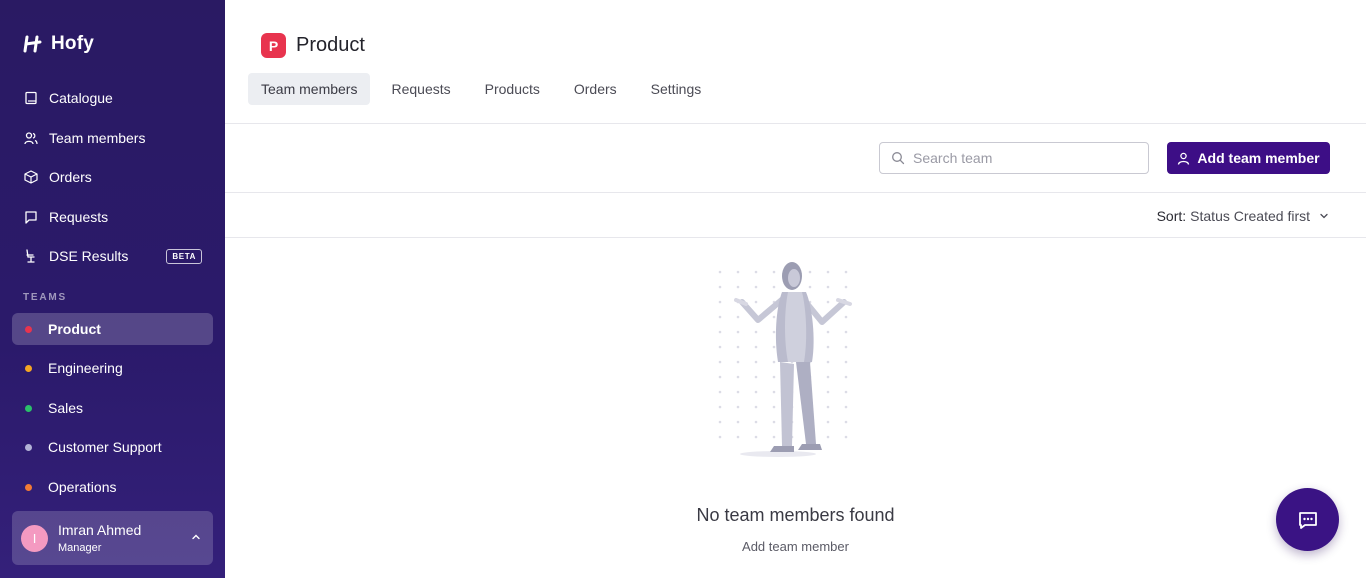  What do you see at coordinates (420, 89) in the screenshot?
I see `tab-requests: Requests` at bounding box center [420, 89].